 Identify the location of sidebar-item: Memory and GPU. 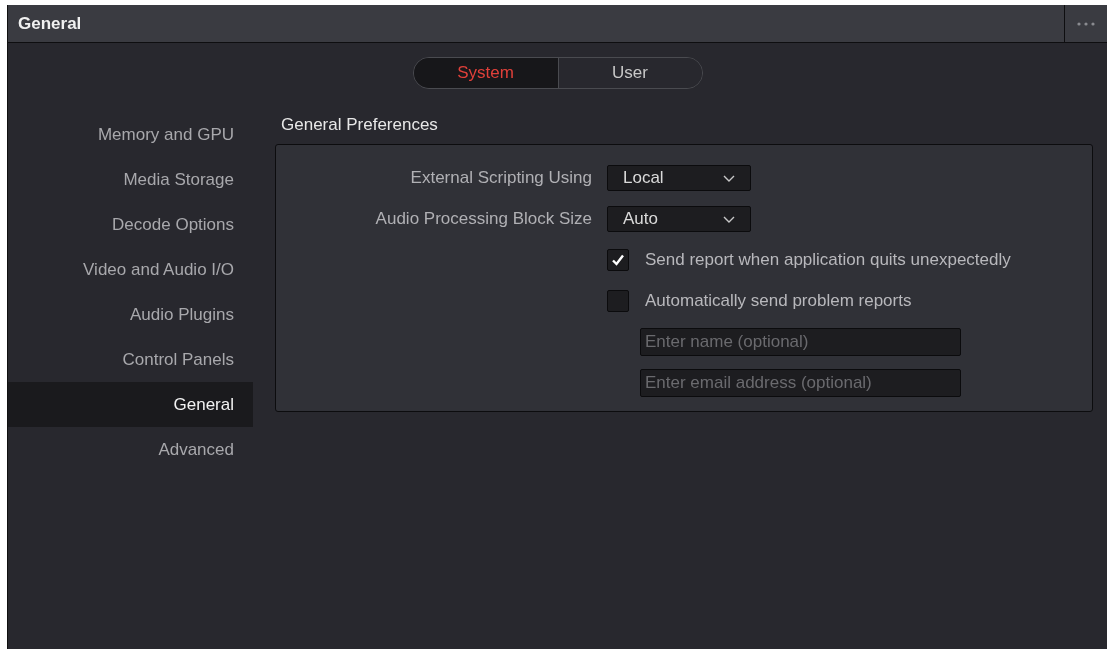
(130, 134).